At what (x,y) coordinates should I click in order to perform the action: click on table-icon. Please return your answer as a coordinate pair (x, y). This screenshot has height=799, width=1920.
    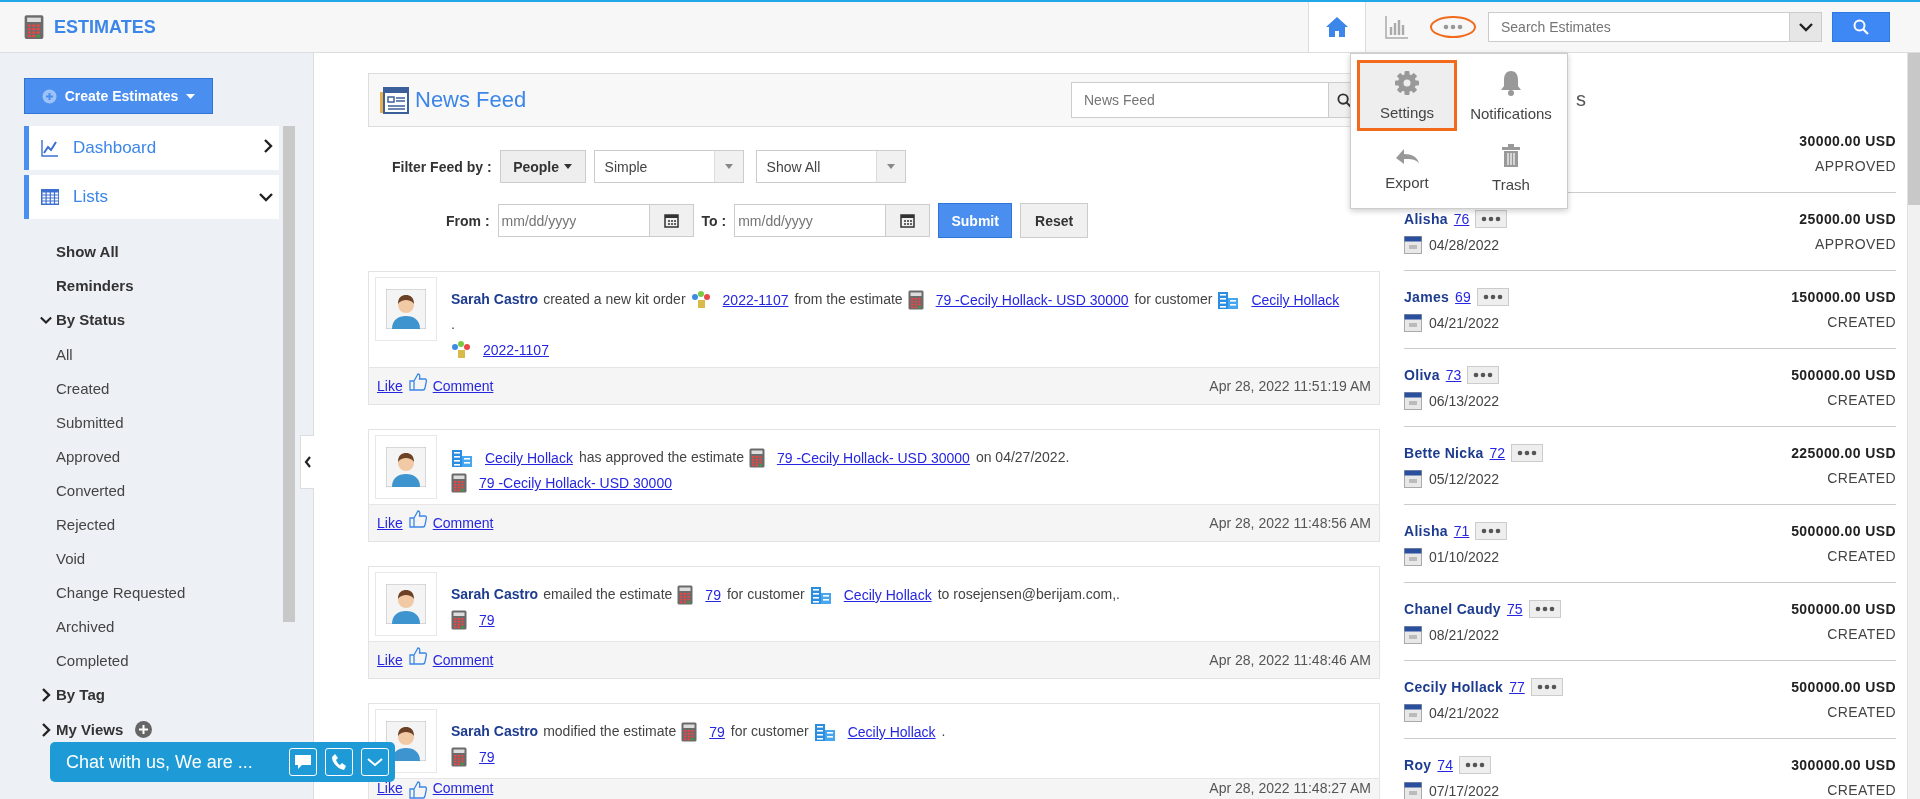
    Looking at the image, I should click on (50, 197).